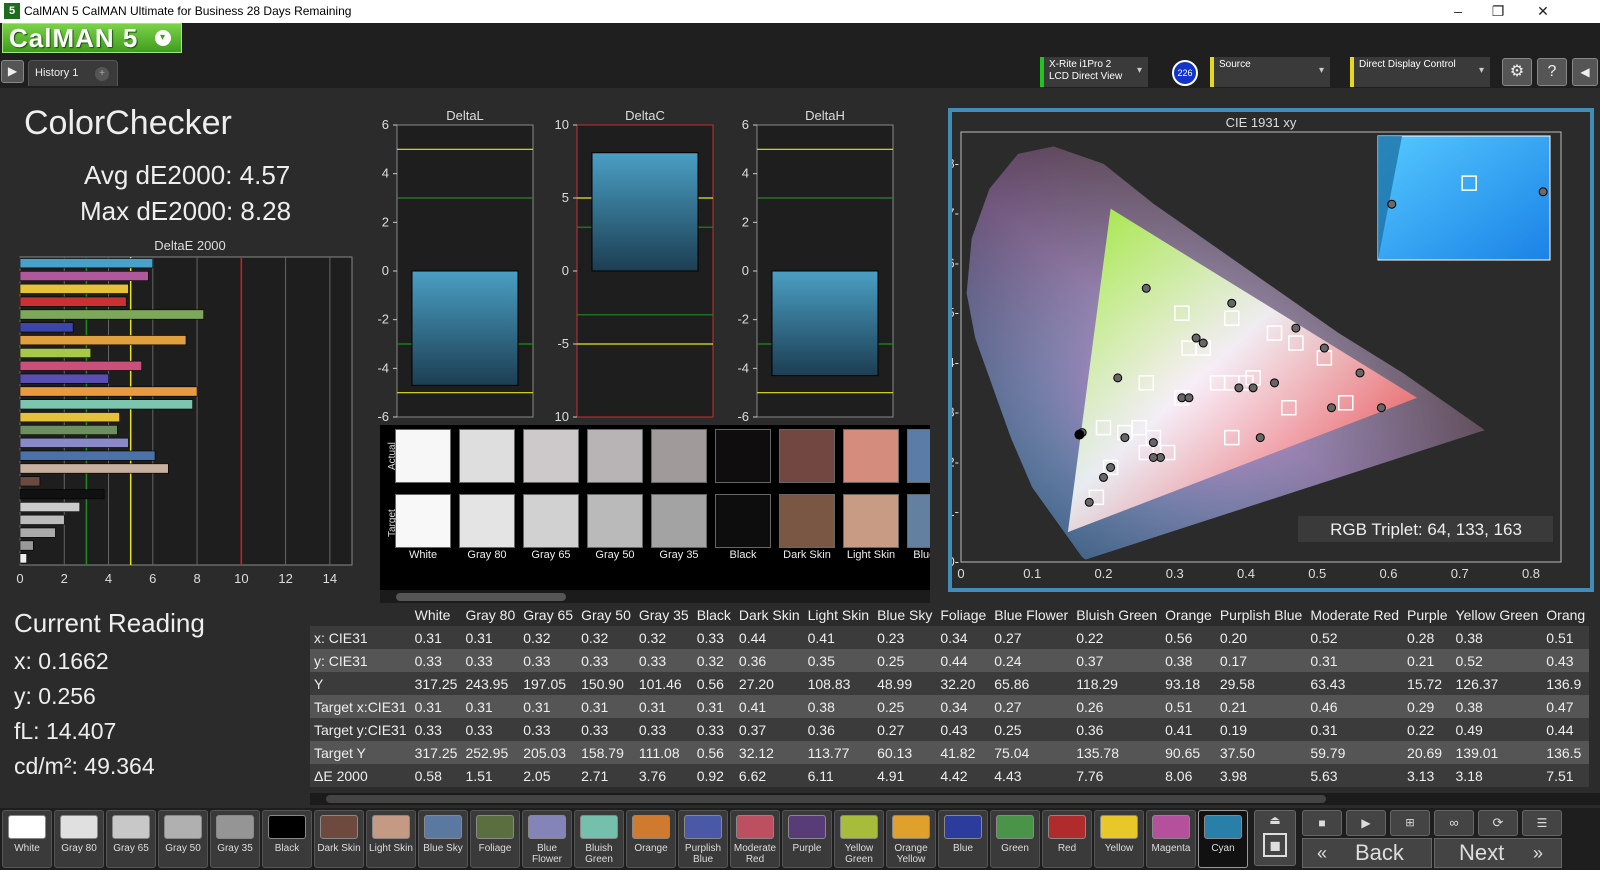 The width and height of the screenshot is (1600, 870). What do you see at coordinates (1552, 72) in the screenshot?
I see `help-icon: ?` at bounding box center [1552, 72].